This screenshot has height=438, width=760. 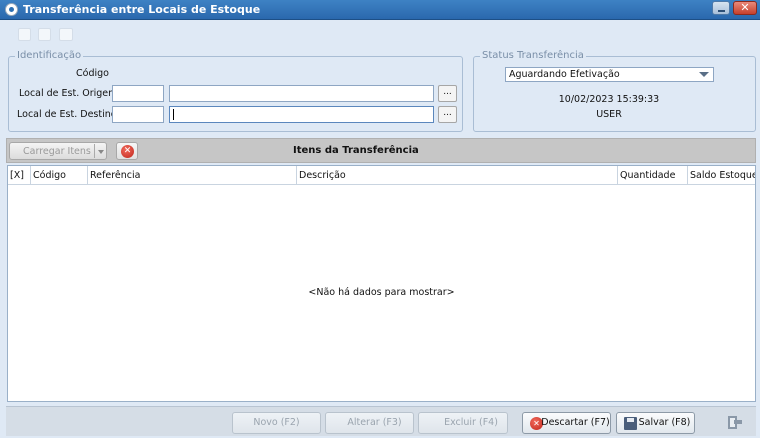 What do you see at coordinates (301, 114) in the screenshot?
I see `destino-description-input` at bounding box center [301, 114].